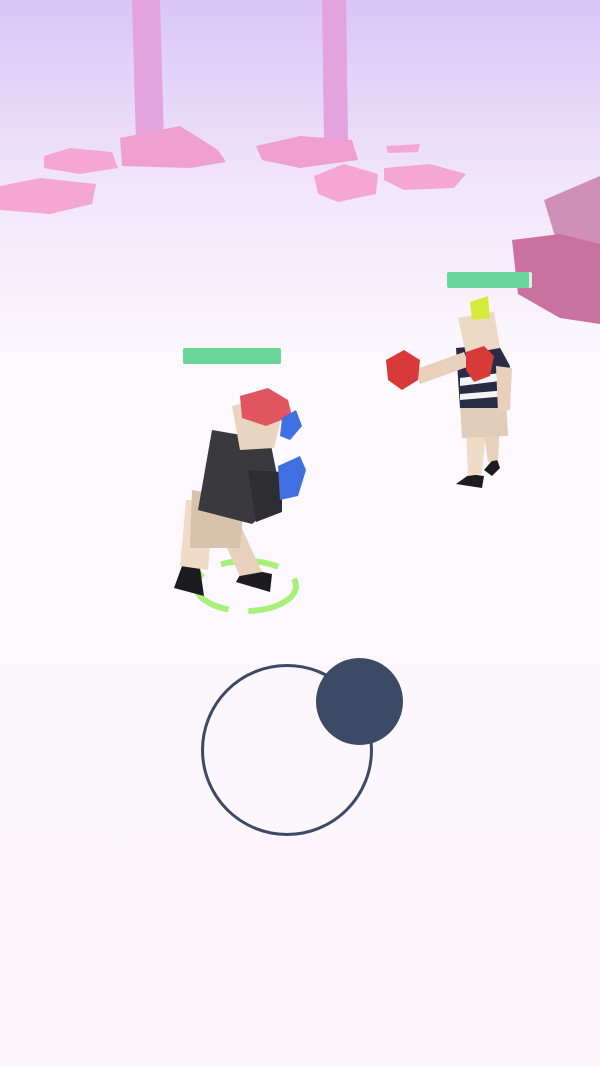 The height and width of the screenshot is (1066, 600). I want to click on player-health-fill, so click(232, 356).